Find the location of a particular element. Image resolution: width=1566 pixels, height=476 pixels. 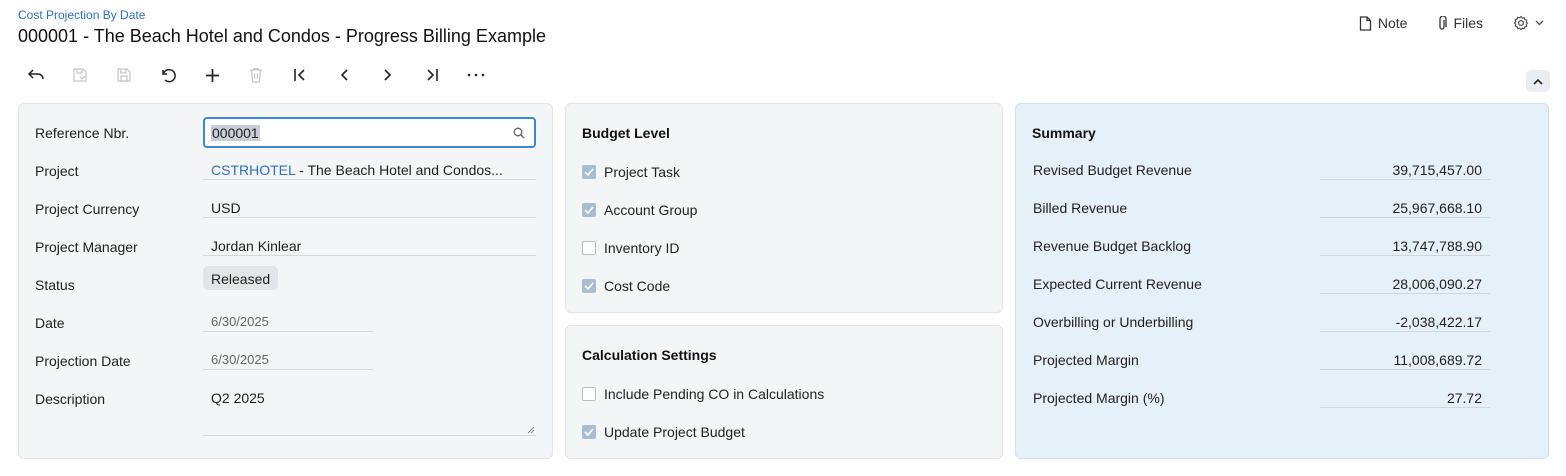

gear-icon is located at coordinates (1521, 23).